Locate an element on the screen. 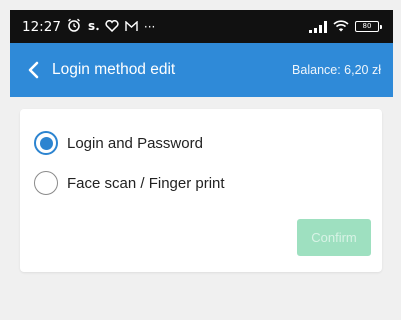  option-label: Login and Password is located at coordinates (135, 143).